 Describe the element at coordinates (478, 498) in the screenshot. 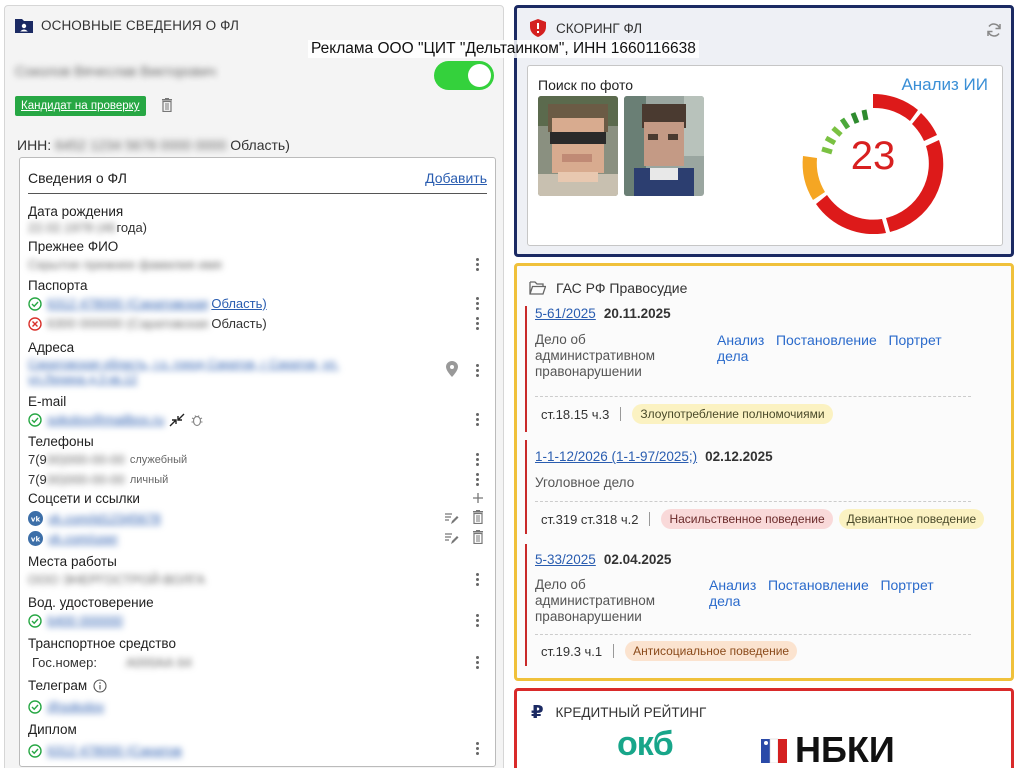

I see `plus-icon` at that location.